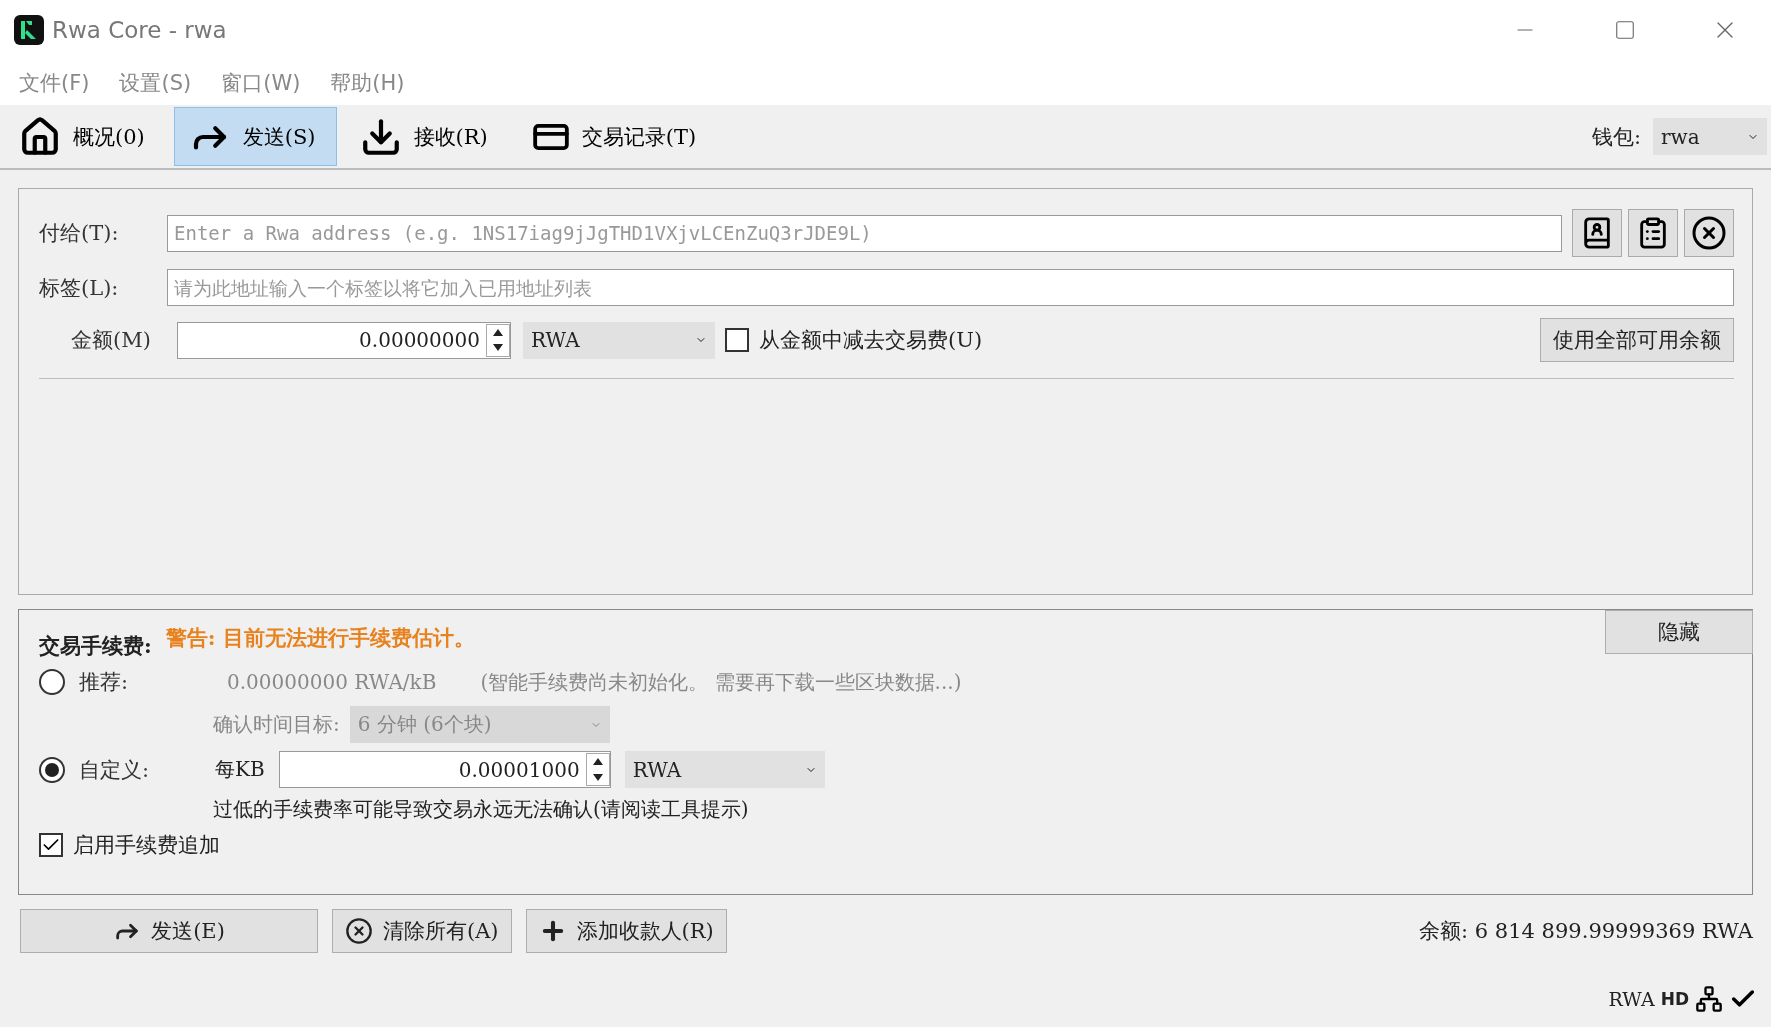 The image size is (1771, 1027). Describe the element at coordinates (422, 931) in the screenshot. I see `action-button: 清除所有(A)` at that location.